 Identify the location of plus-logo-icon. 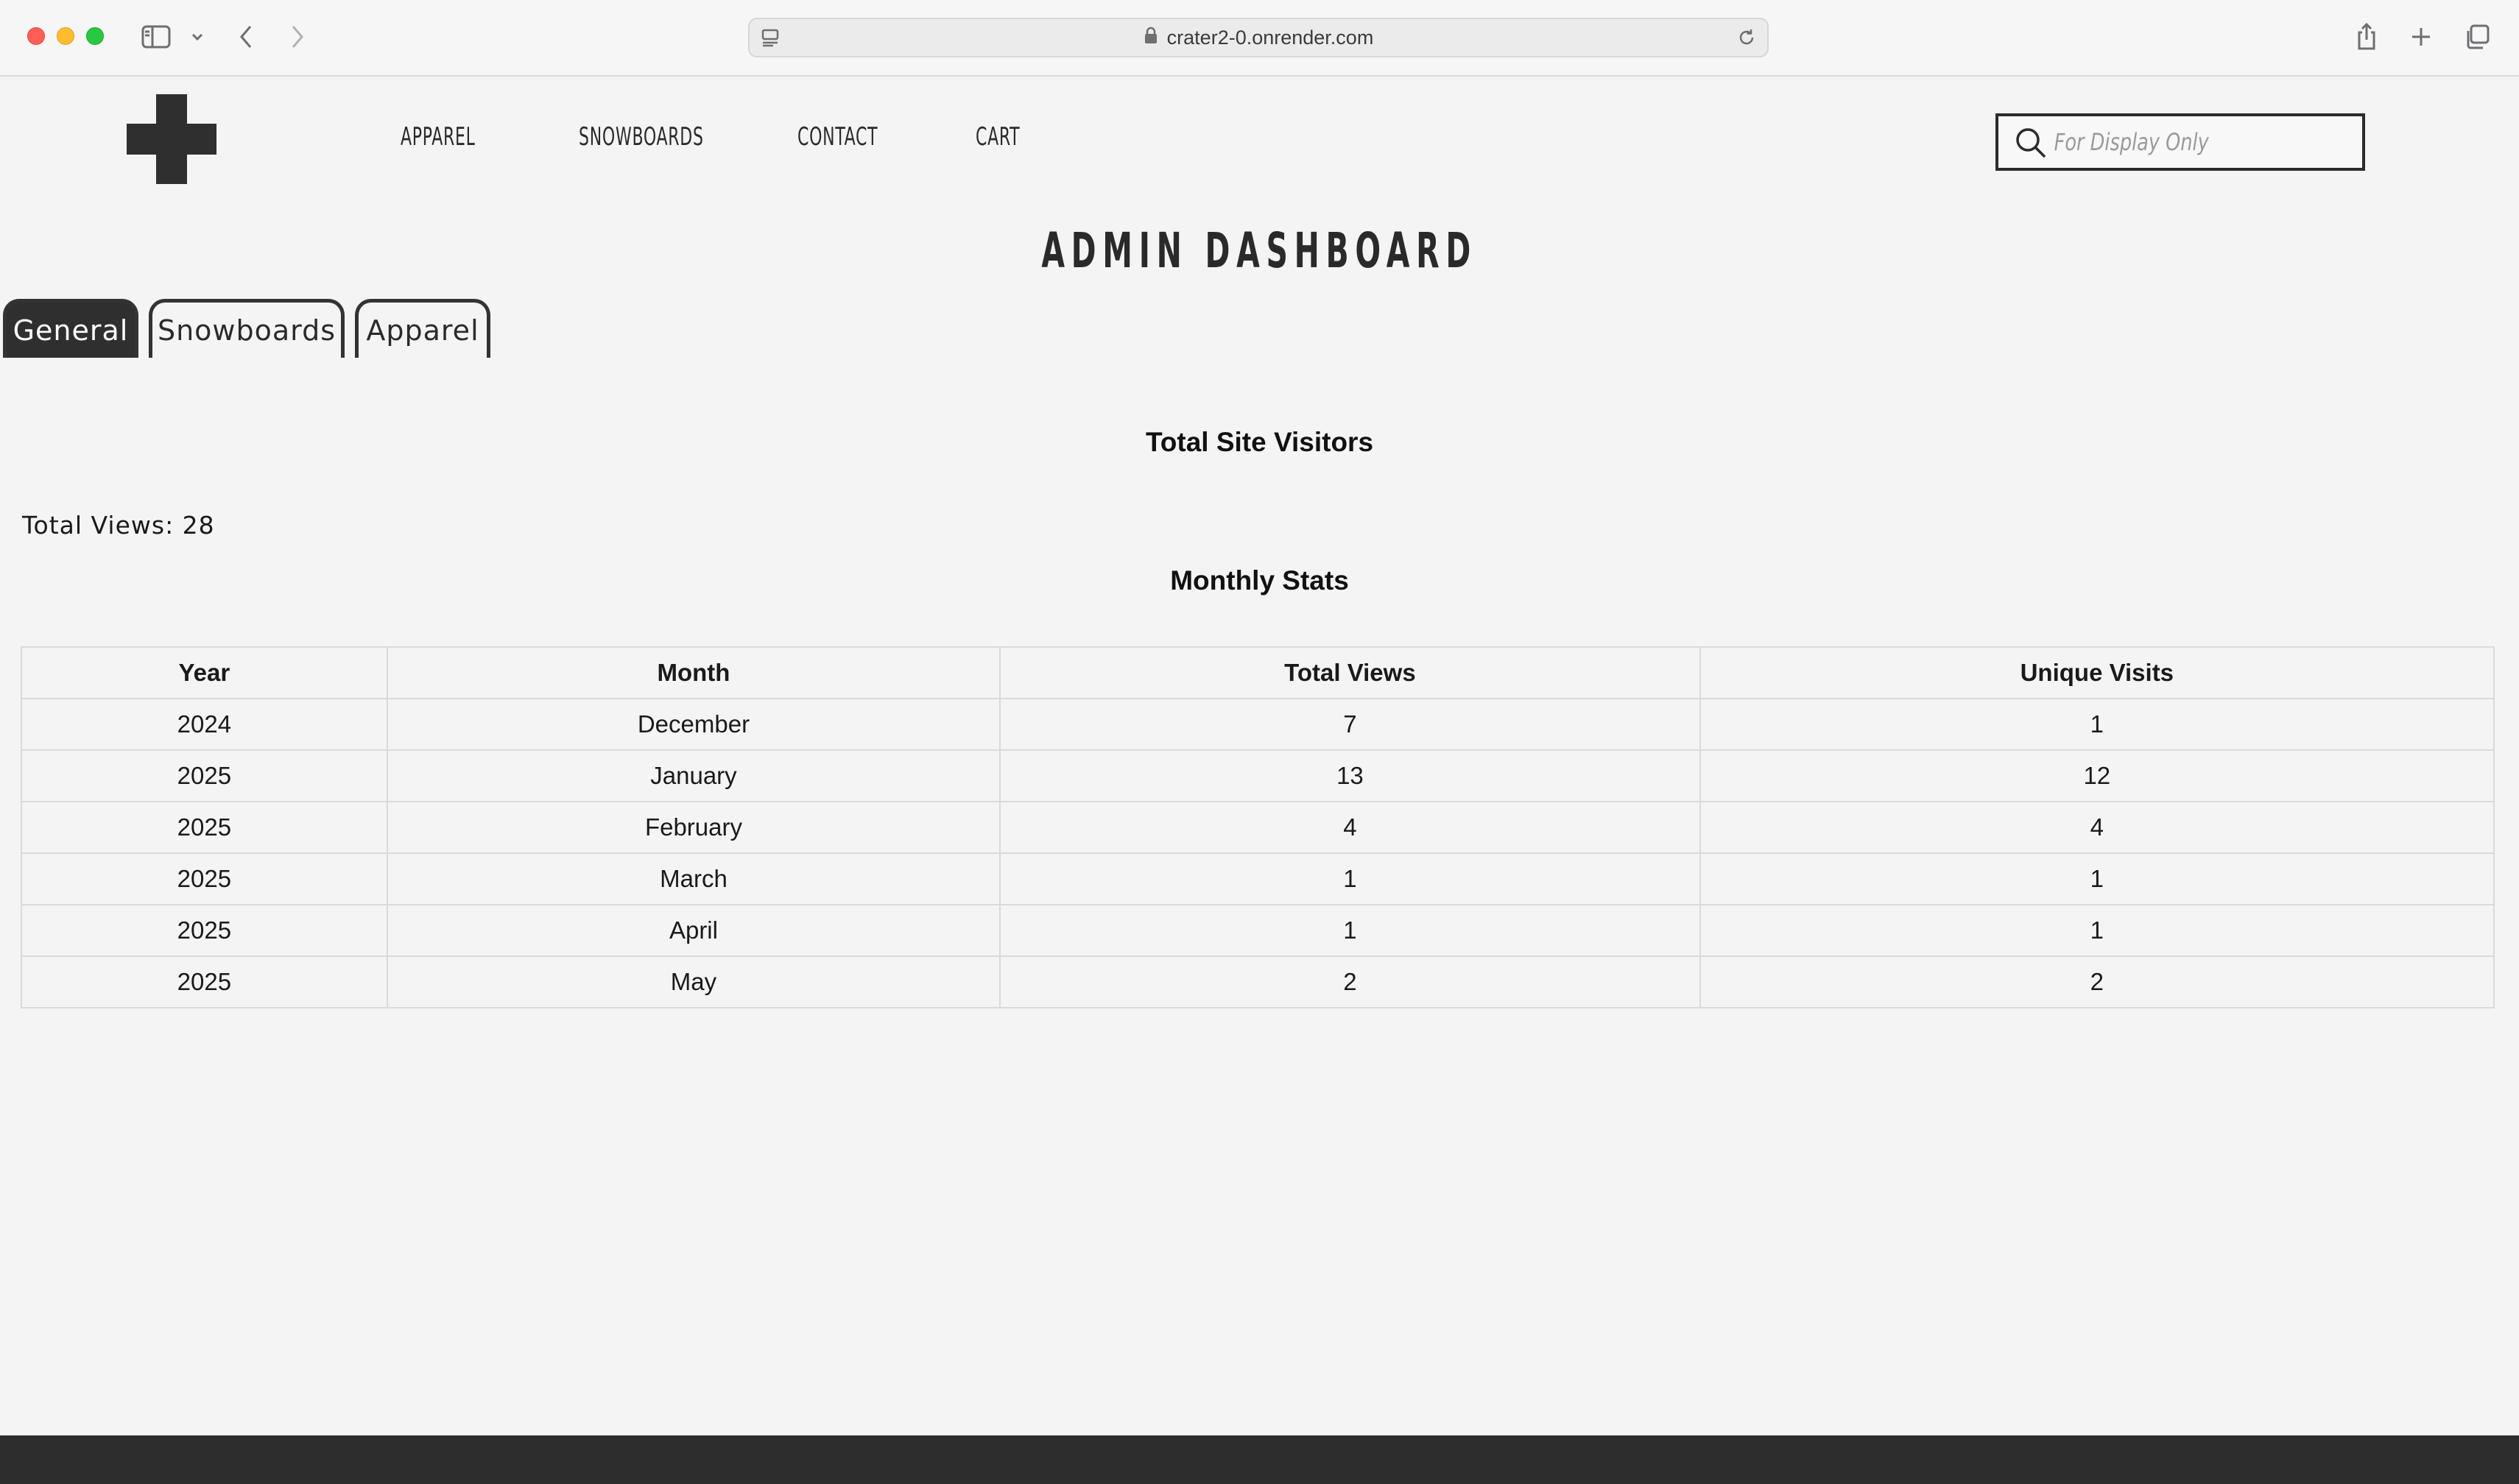
(171, 139).